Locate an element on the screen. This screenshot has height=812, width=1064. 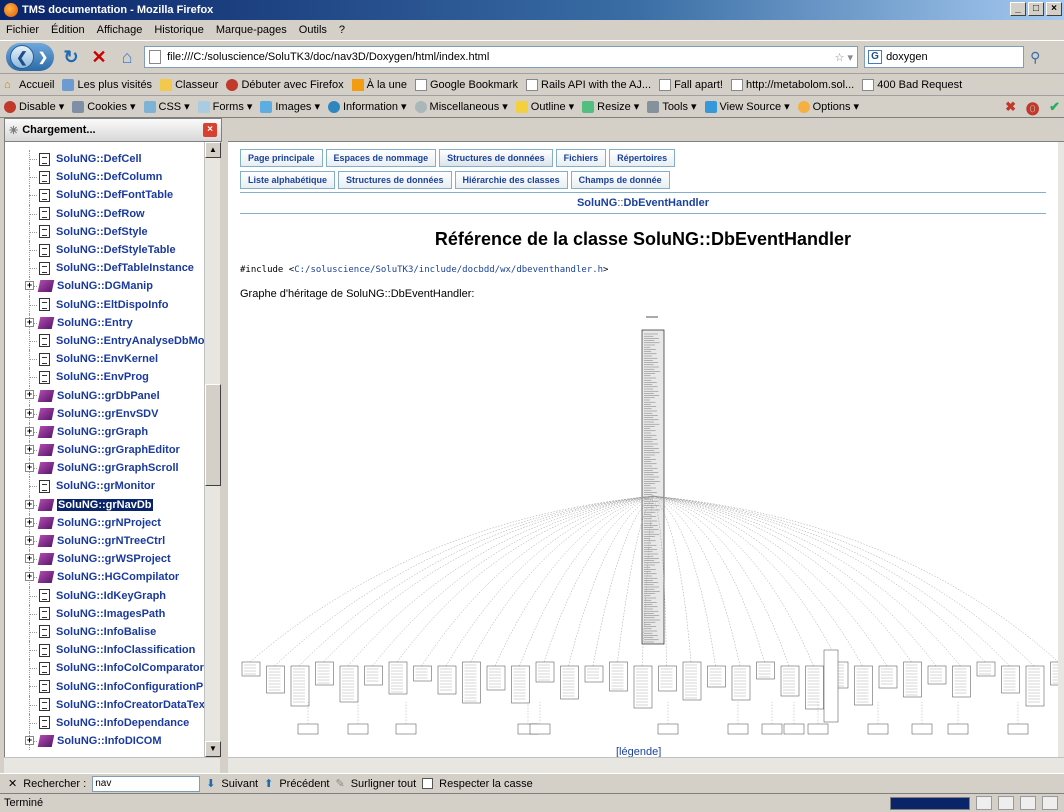
dev-information: Information ▾ is located at coordinates (367, 106).